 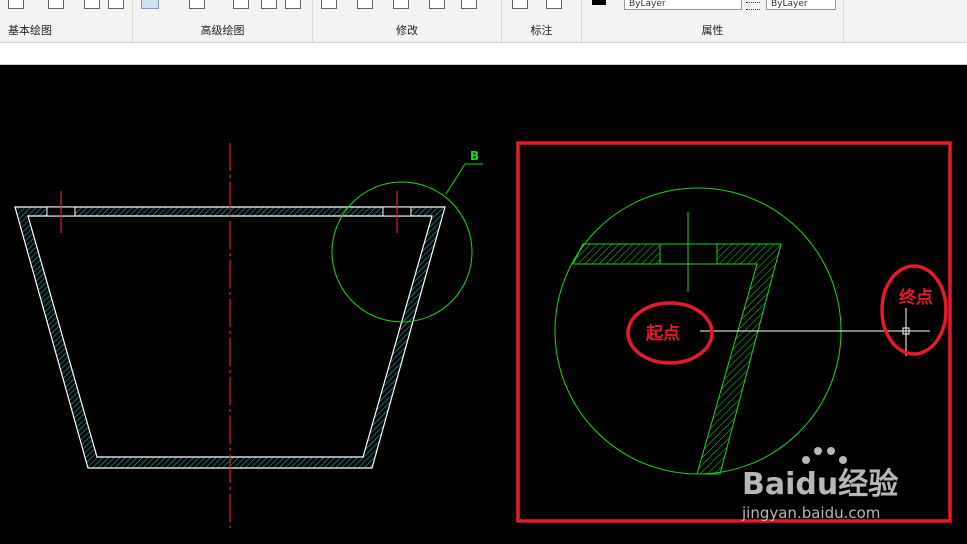 I want to click on dimension-tool-icon, so click(x=520, y=4).